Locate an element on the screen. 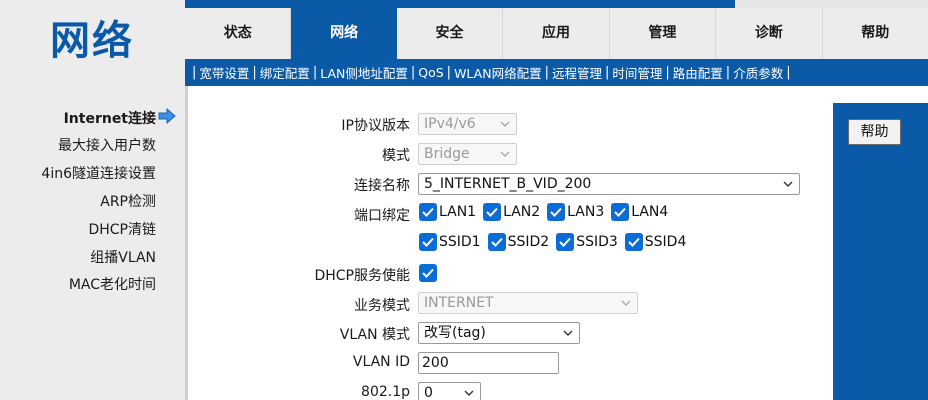 The width and height of the screenshot is (928, 400). connection-name-select: 5_INTERNET_B_VID_200 is located at coordinates (609, 184).